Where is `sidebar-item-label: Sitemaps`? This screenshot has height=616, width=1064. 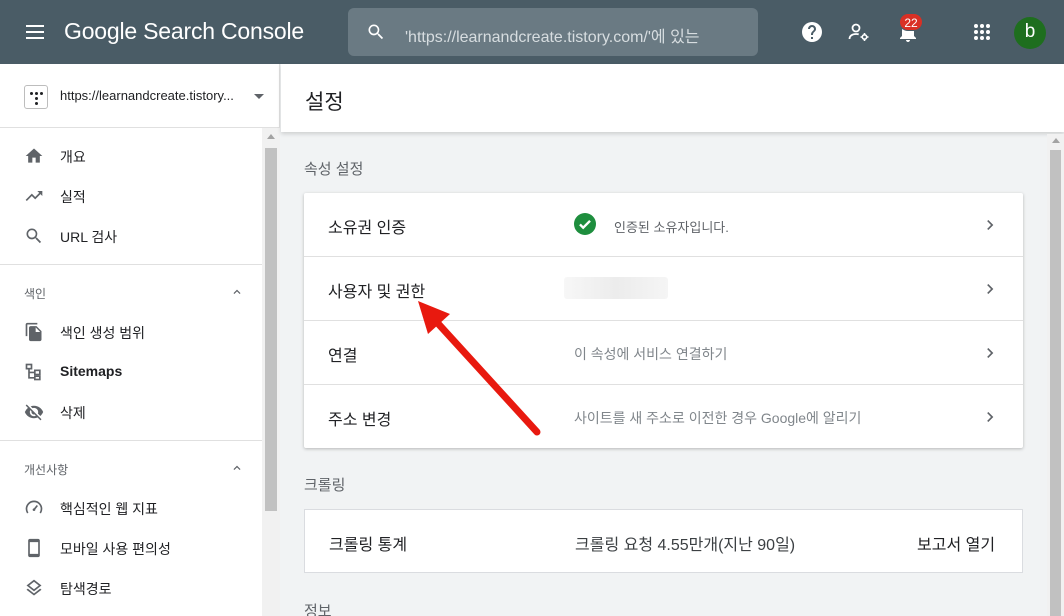 sidebar-item-label: Sitemaps is located at coordinates (91, 371).